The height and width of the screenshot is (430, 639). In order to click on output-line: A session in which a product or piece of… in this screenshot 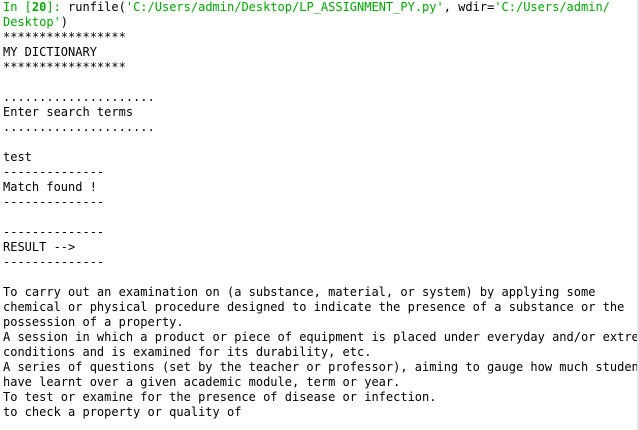, I will do `click(321, 337)`.